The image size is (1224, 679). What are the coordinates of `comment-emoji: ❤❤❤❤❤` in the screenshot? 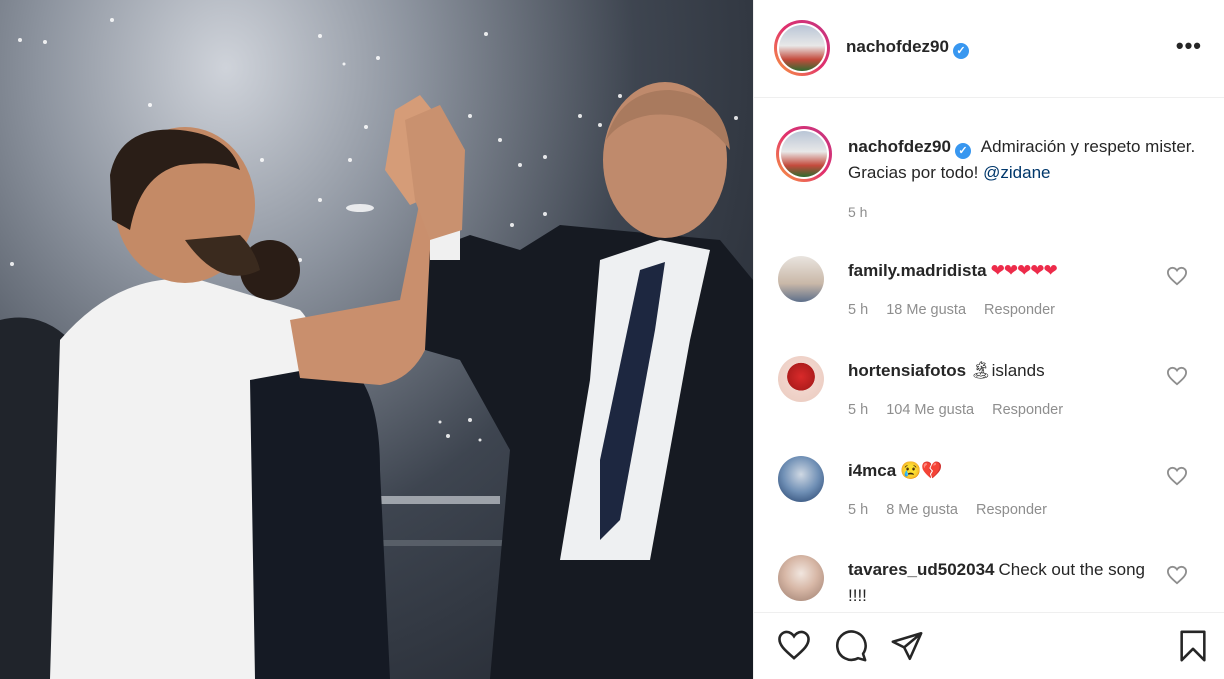 It's located at (1024, 270).